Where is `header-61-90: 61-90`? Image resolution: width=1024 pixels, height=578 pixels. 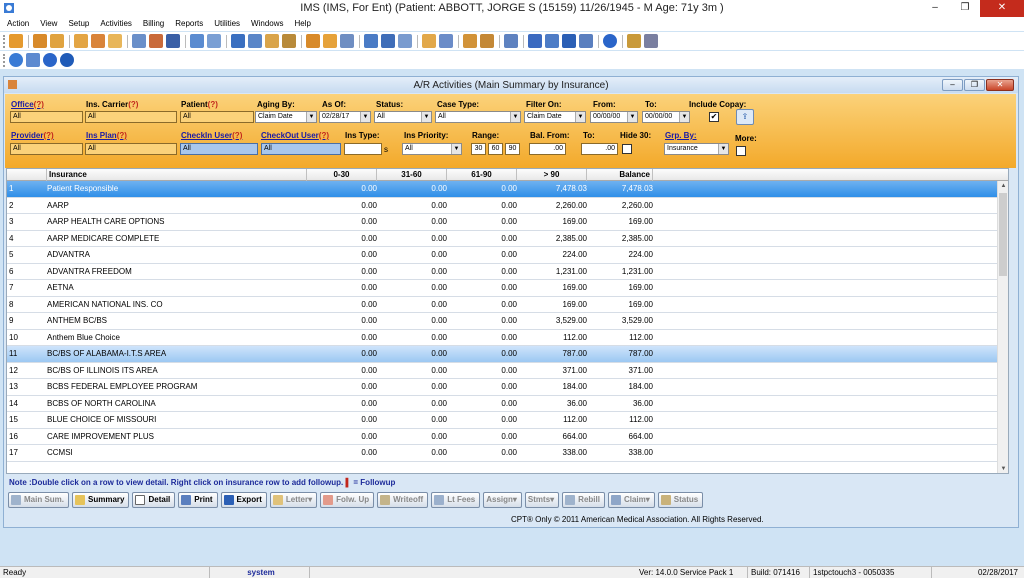 header-61-90: 61-90 is located at coordinates (482, 175).